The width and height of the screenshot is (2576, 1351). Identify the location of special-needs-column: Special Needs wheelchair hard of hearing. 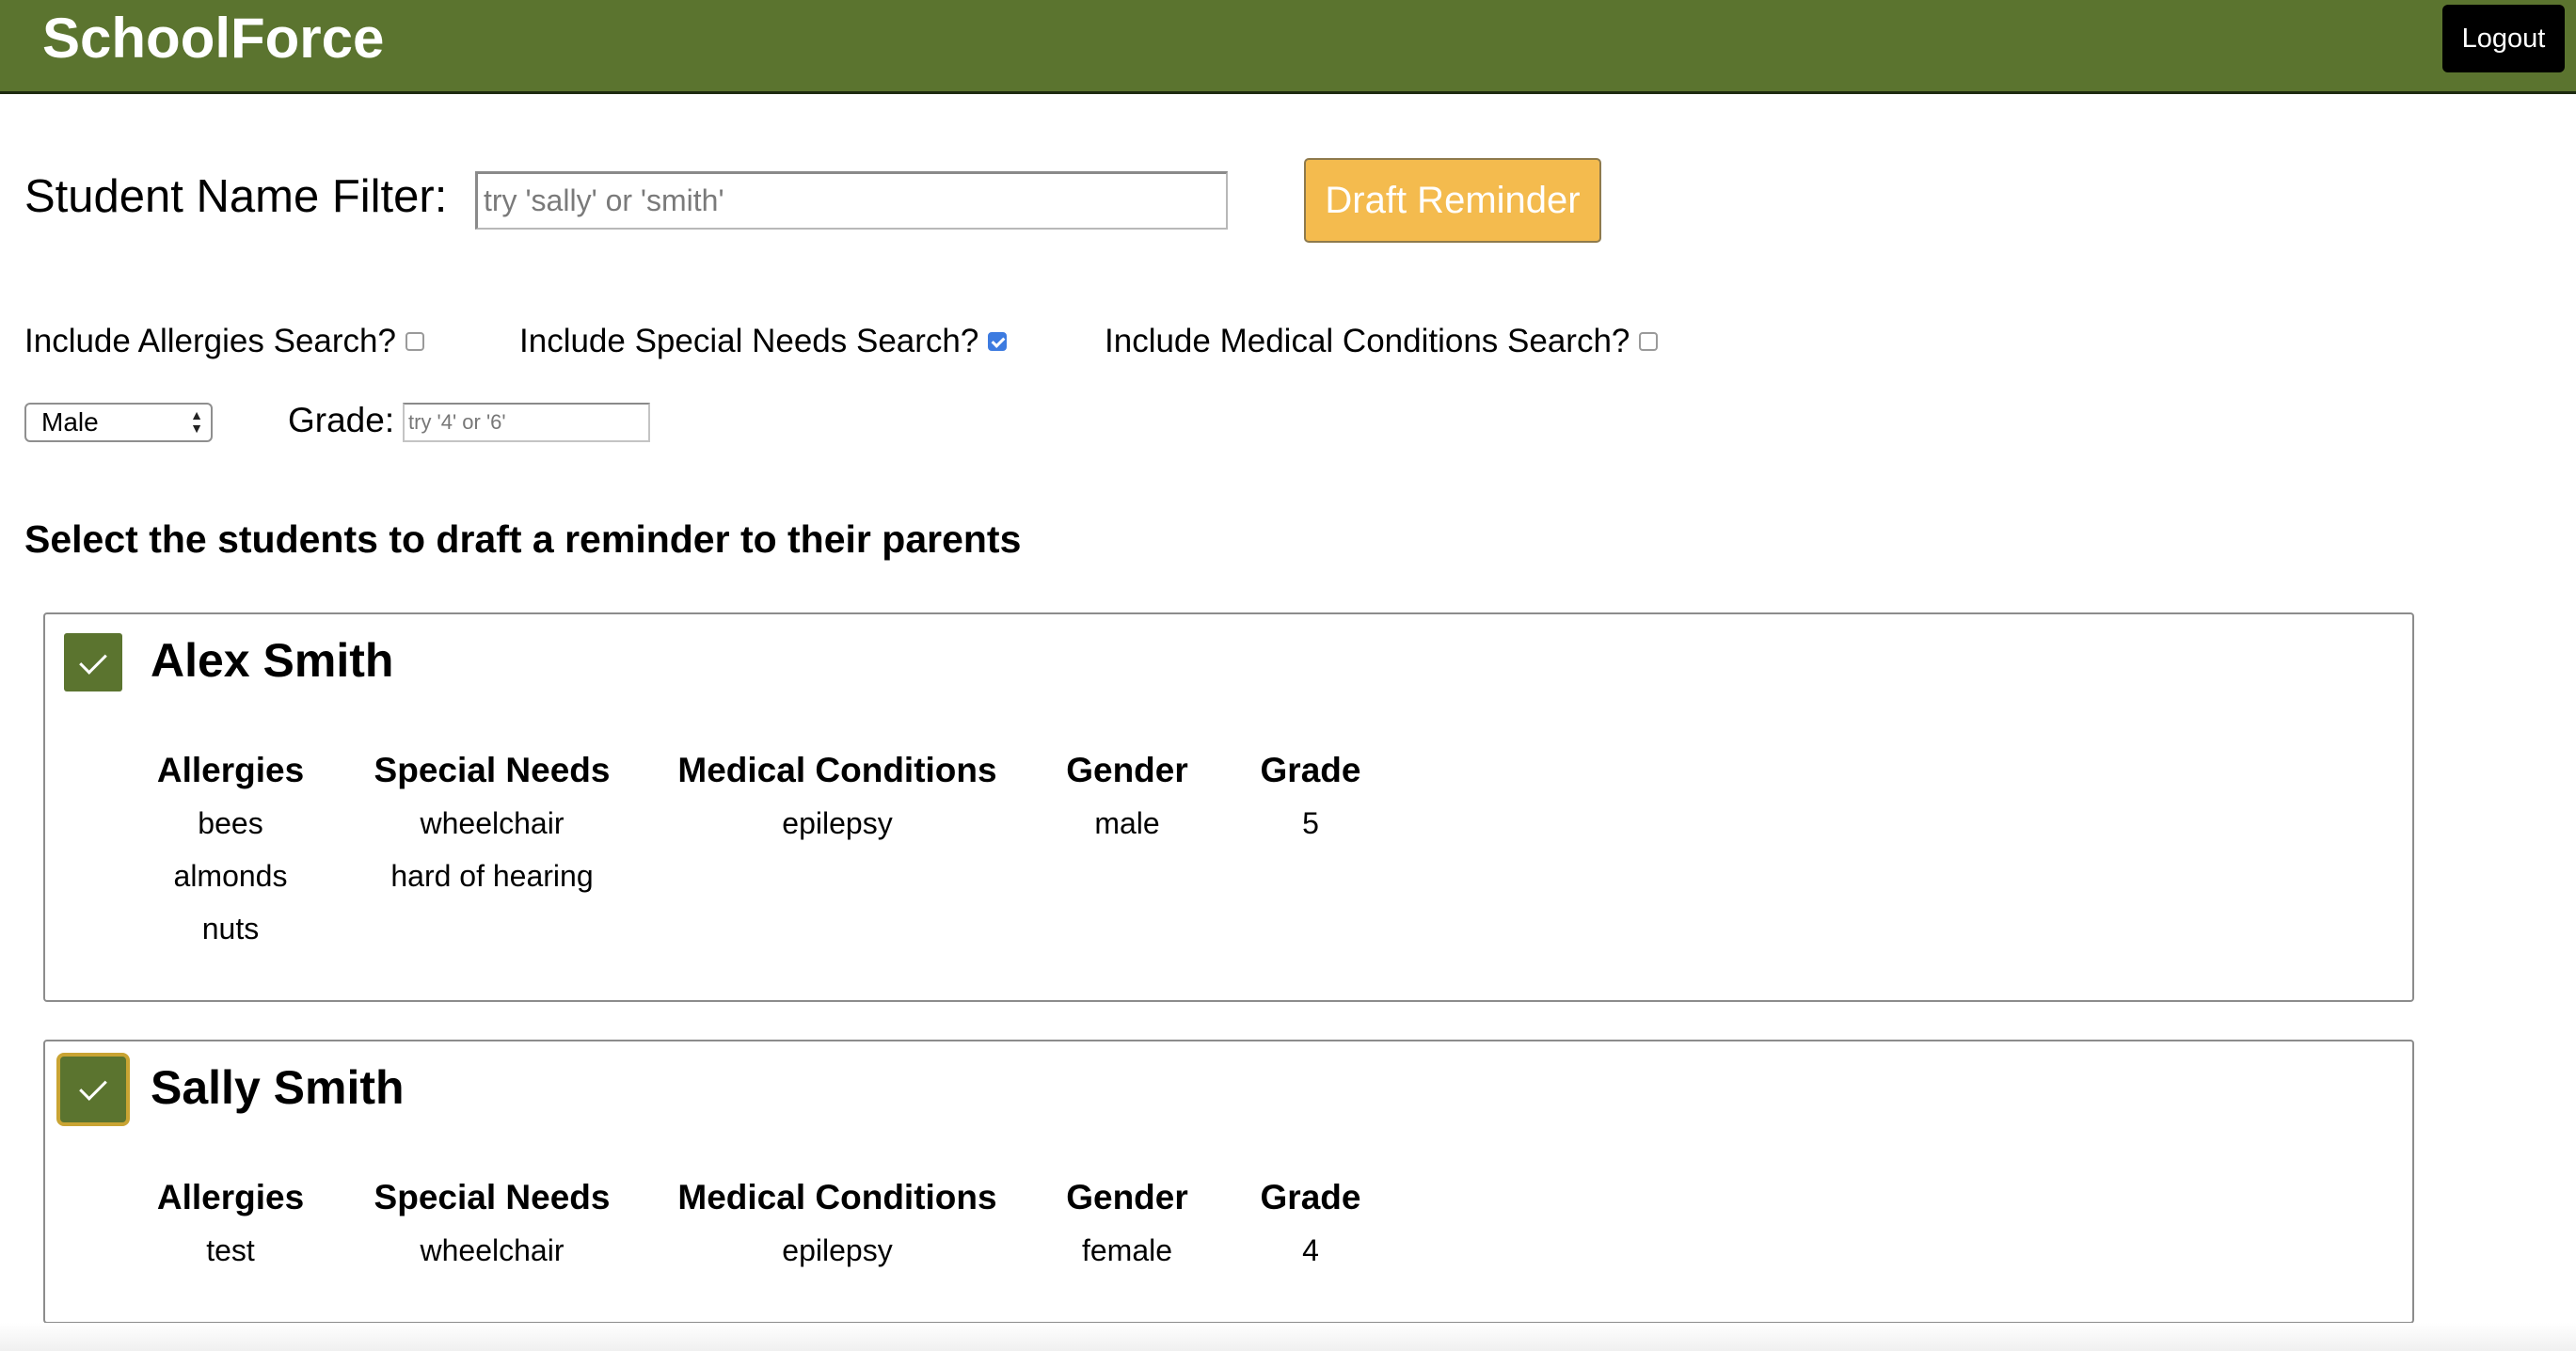
(492, 823).